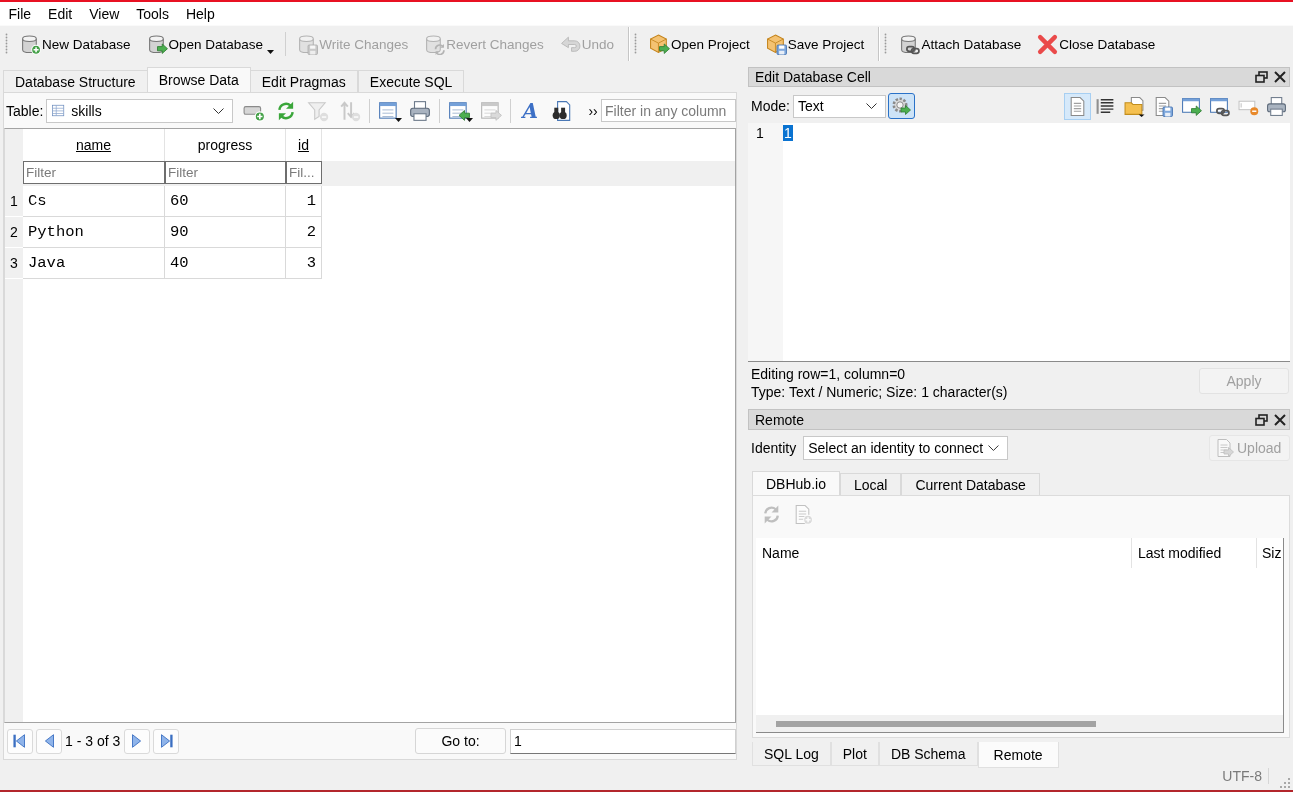 This screenshot has width=1293, height=792. I want to click on table-cell: Cs, so click(94, 201).